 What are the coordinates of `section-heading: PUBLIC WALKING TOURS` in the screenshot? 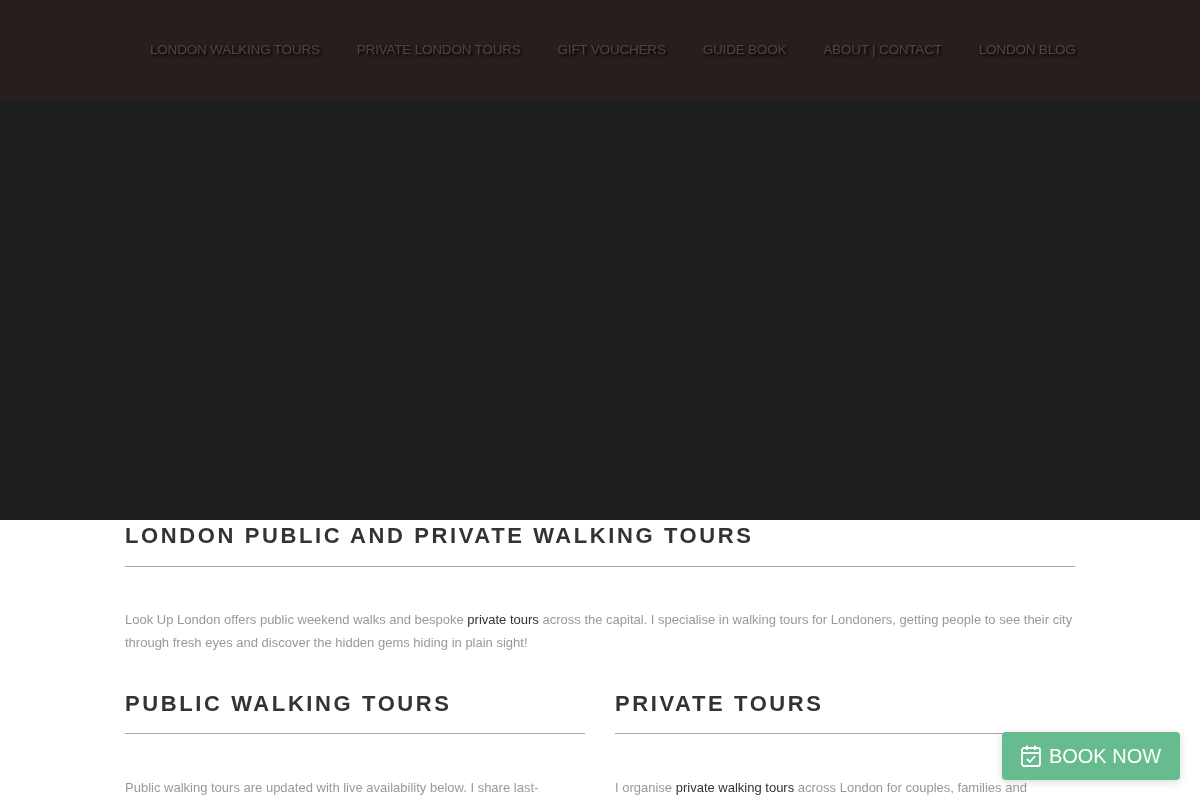 It's located at (355, 712).